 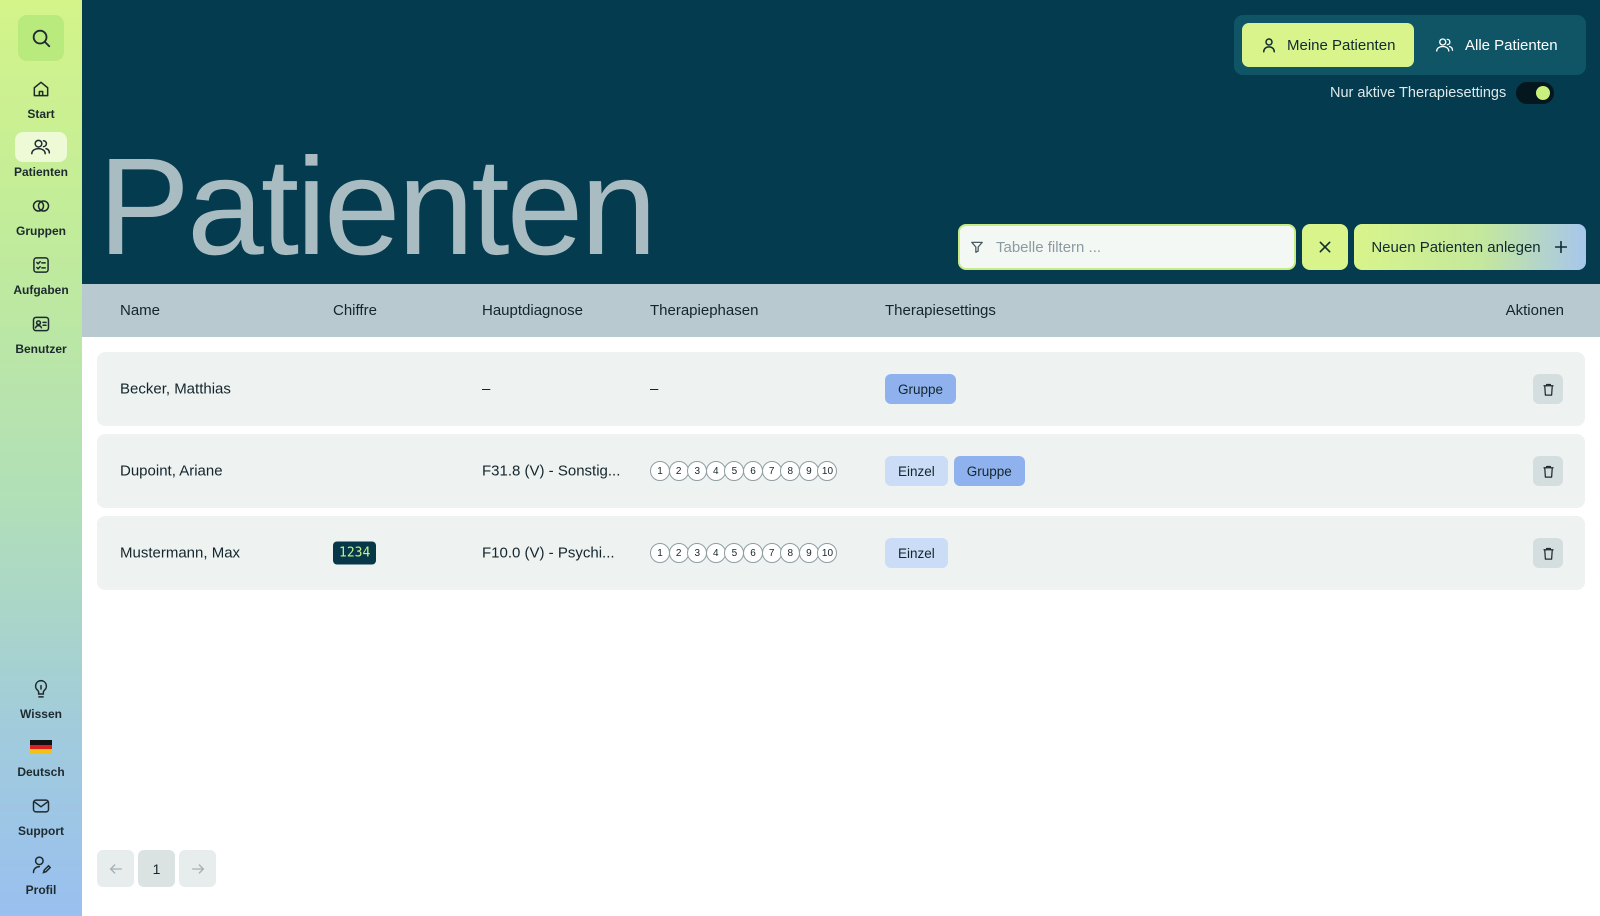 I want to click on active-settings-switch, so click(x=1535, y=93).